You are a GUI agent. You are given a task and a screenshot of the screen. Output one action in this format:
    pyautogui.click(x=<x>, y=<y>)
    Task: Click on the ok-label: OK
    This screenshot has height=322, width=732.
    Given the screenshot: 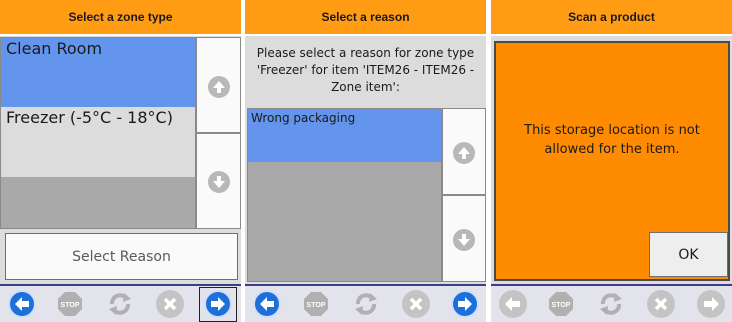 What is the action you would take?
    pyautogui.click(x=688, y=254)
    